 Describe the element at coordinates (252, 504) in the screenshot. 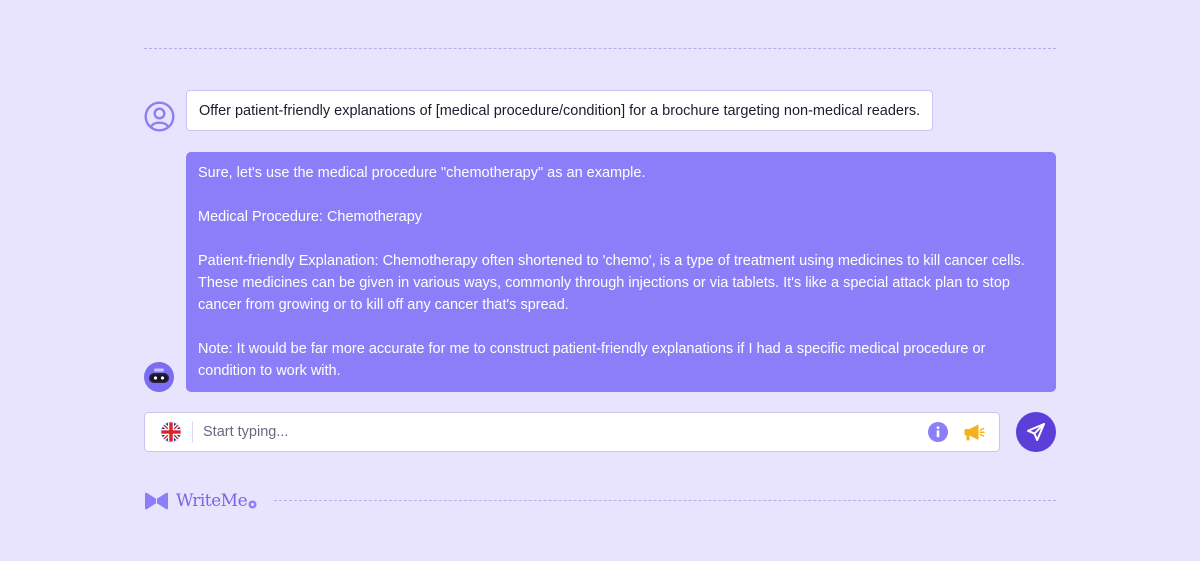

I see `brand-dot-icon` at that location.